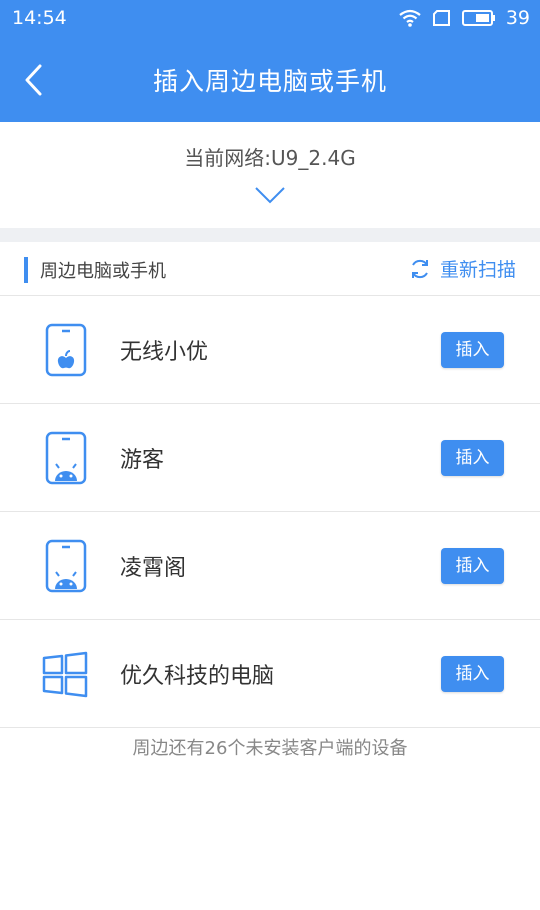 This screenshot has height=910, width=540. I want to click on section-header: 周边电脑或手机 重新扫描, so click(270, 269).